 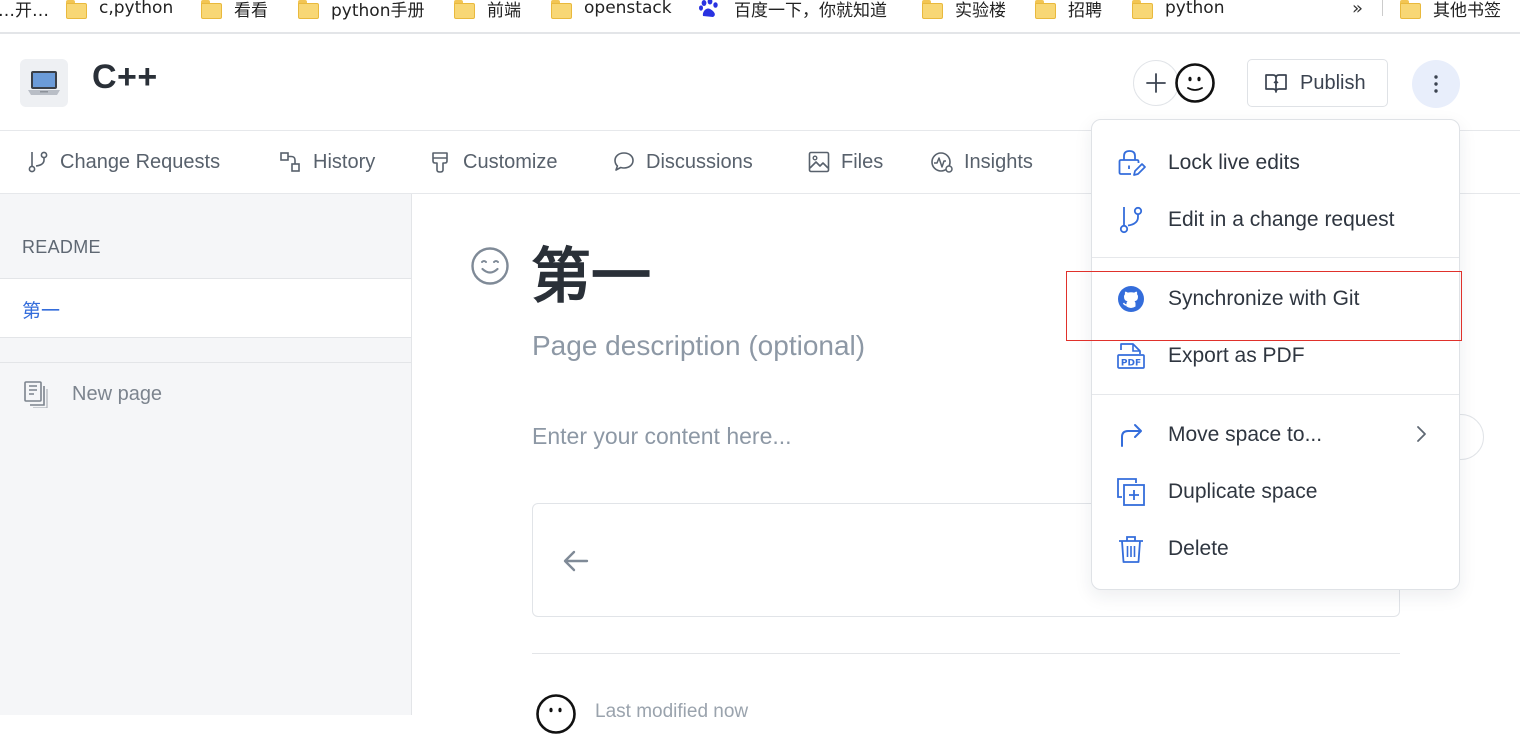 I want to click on menu-item-lock-live-edits: Lock live edits, so click(x=1275, y=162).